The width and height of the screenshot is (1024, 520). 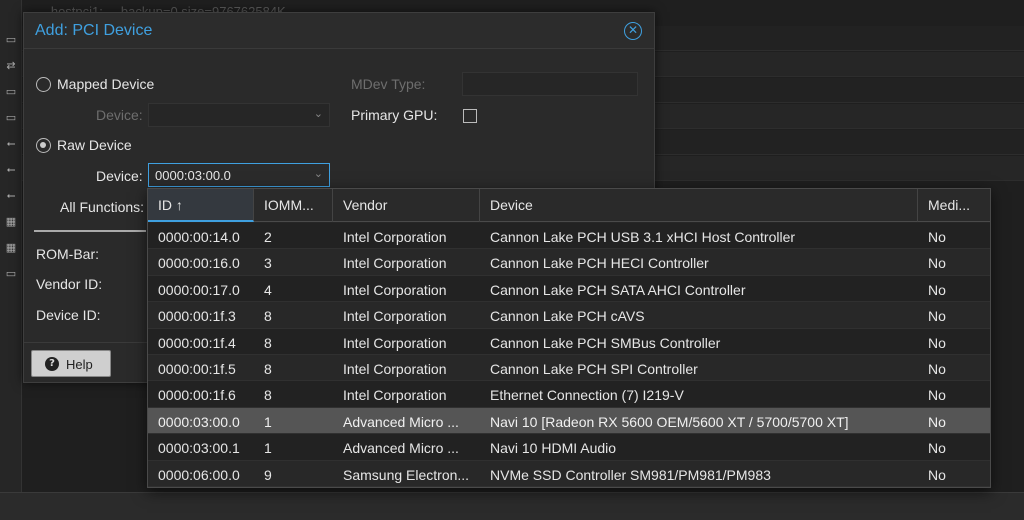 What do you see at coordinates (199, 289) in the screenshot?
I see `cell-id: 0000:00:17.0` at bounding box center [199, 289].